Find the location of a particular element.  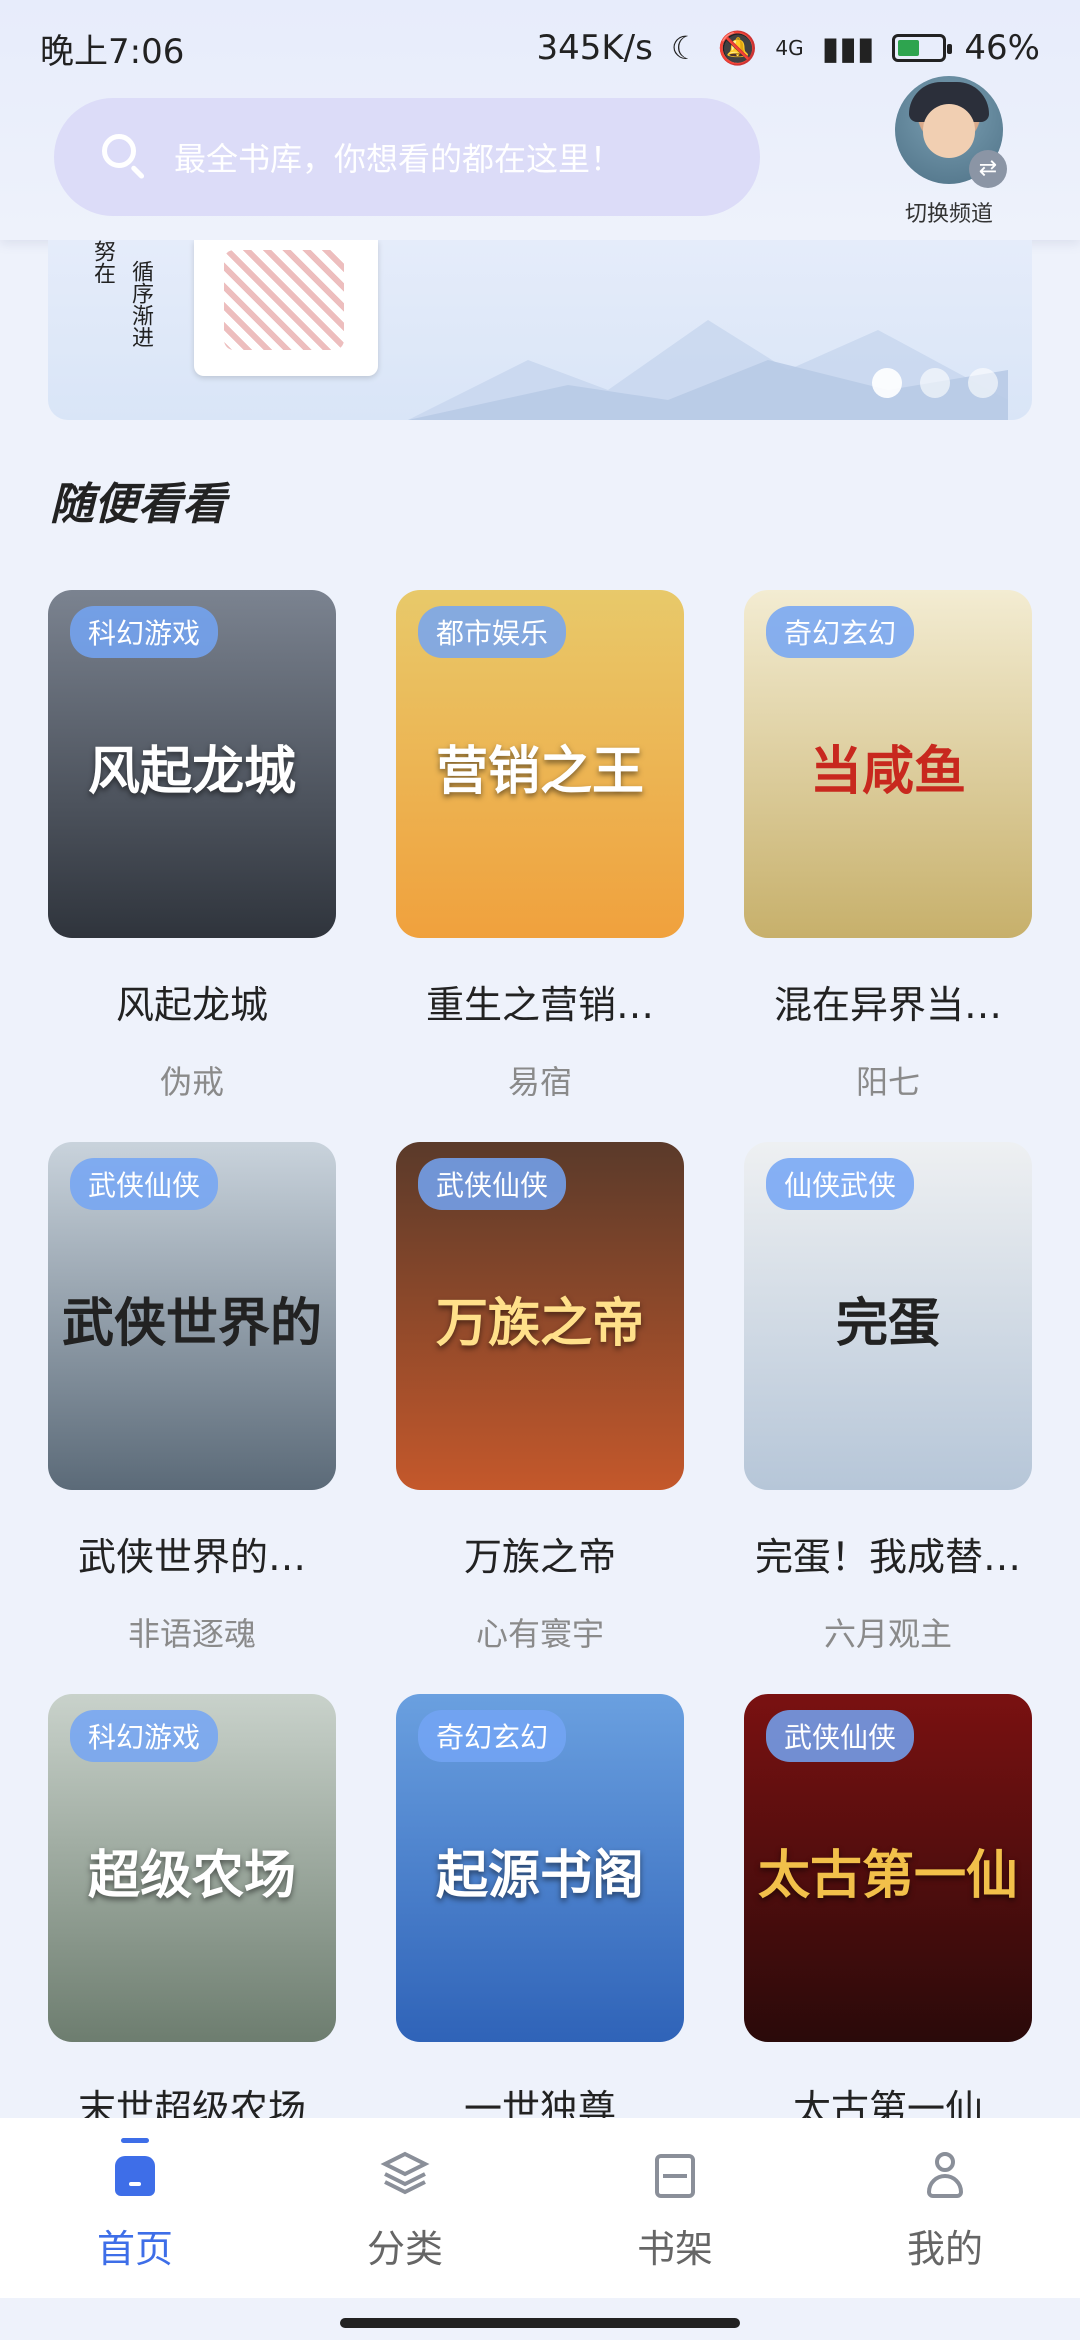

book-cover: 万族之帝 武侠仙侠 is located at coordinates (540, 1316).